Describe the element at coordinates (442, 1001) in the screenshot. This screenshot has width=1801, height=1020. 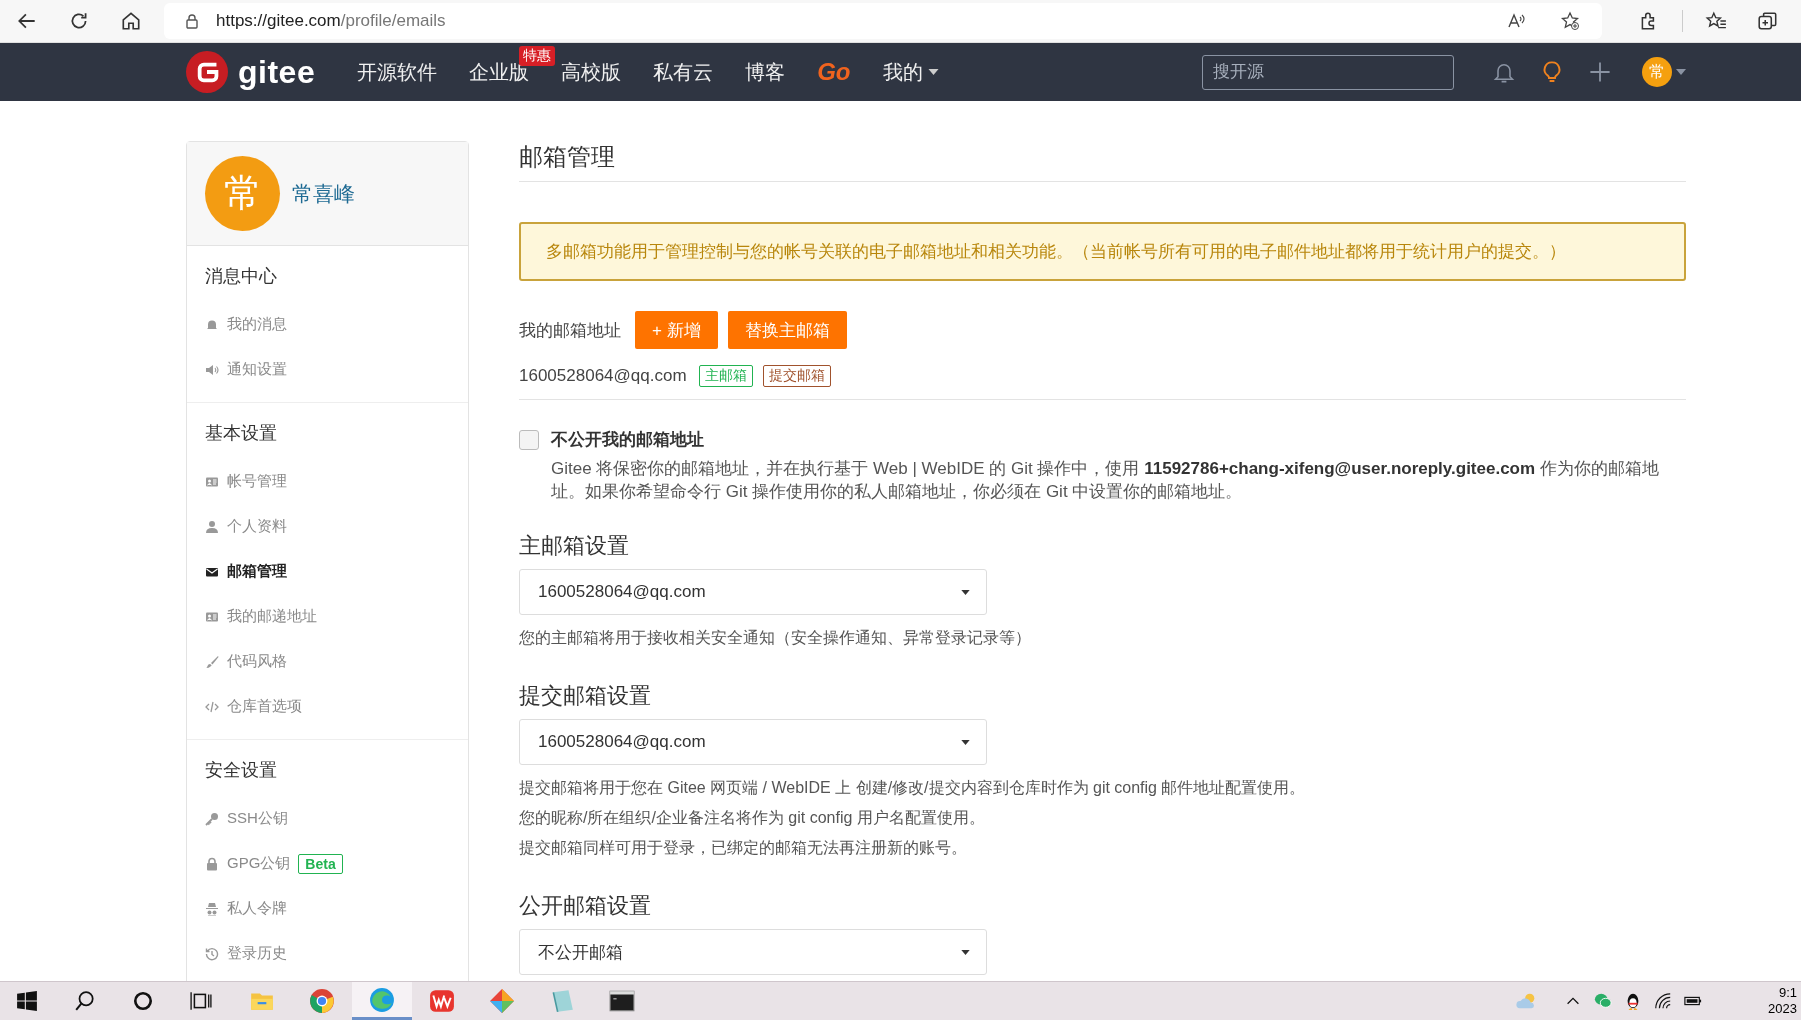
I see `document-app-icon` at that location.